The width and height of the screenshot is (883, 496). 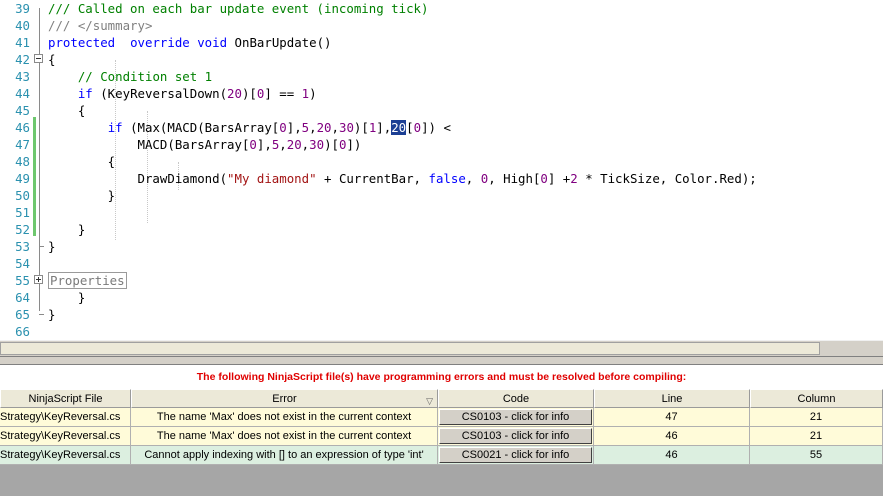 I want to click on code-line: 44 if (KeyReversalDown(20)[0] == 1), so click(x=441, y=93).